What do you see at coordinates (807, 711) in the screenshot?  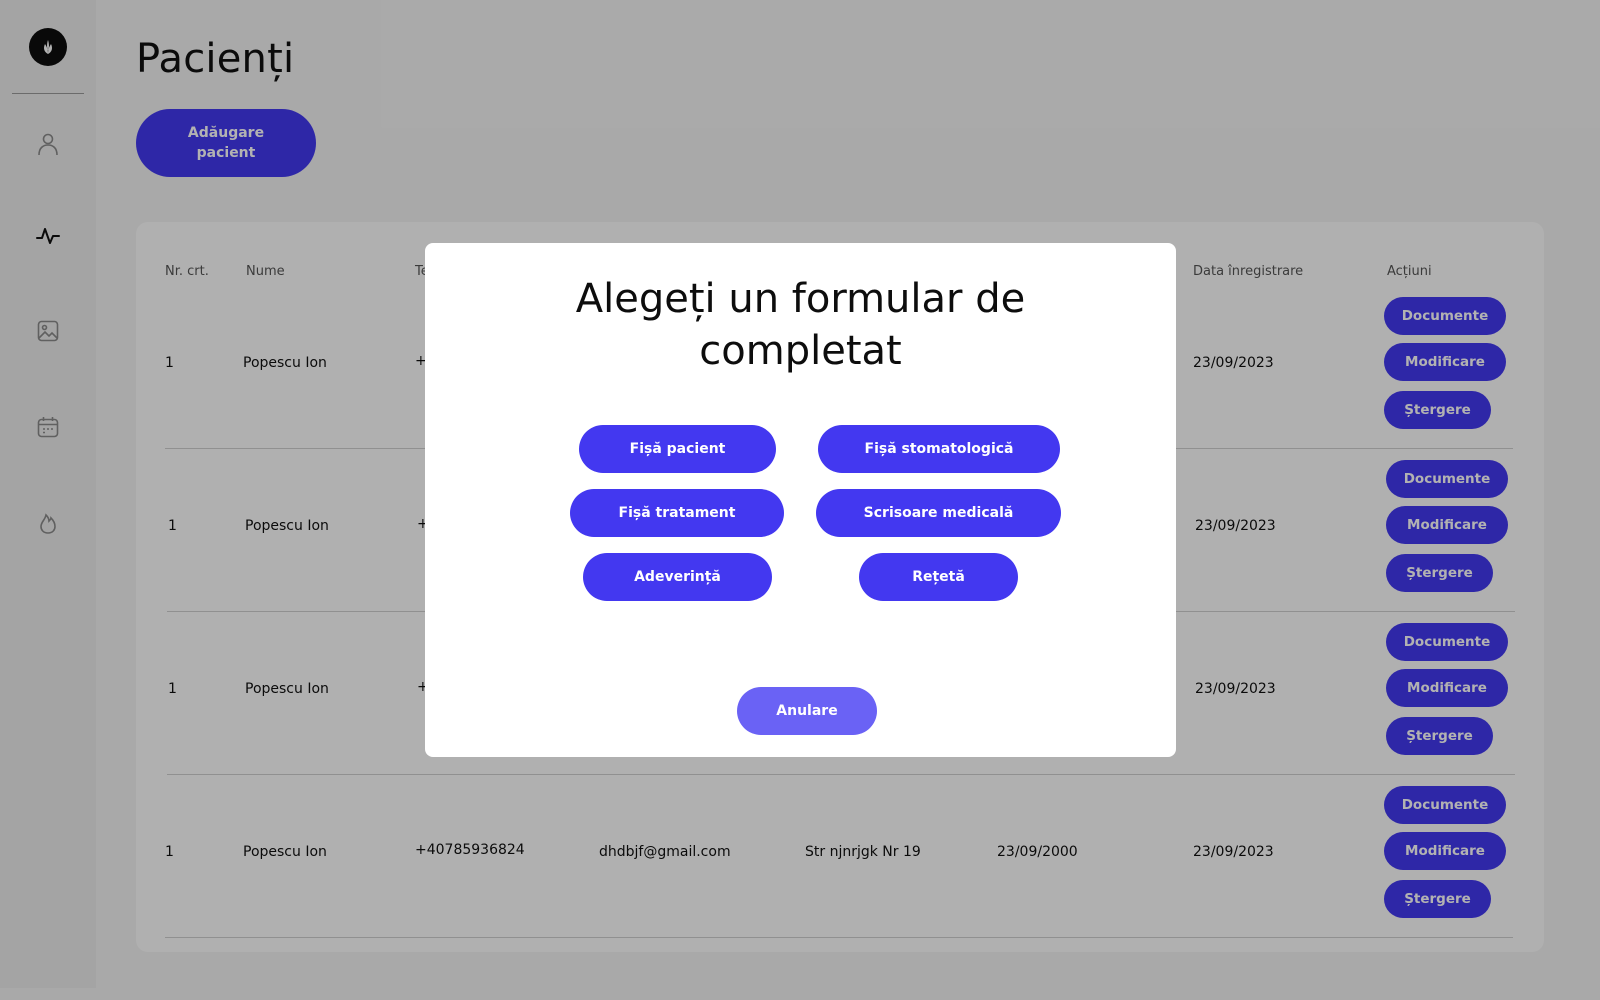 I see `cancel-button: Anulare` at bounding box center [807, 711].